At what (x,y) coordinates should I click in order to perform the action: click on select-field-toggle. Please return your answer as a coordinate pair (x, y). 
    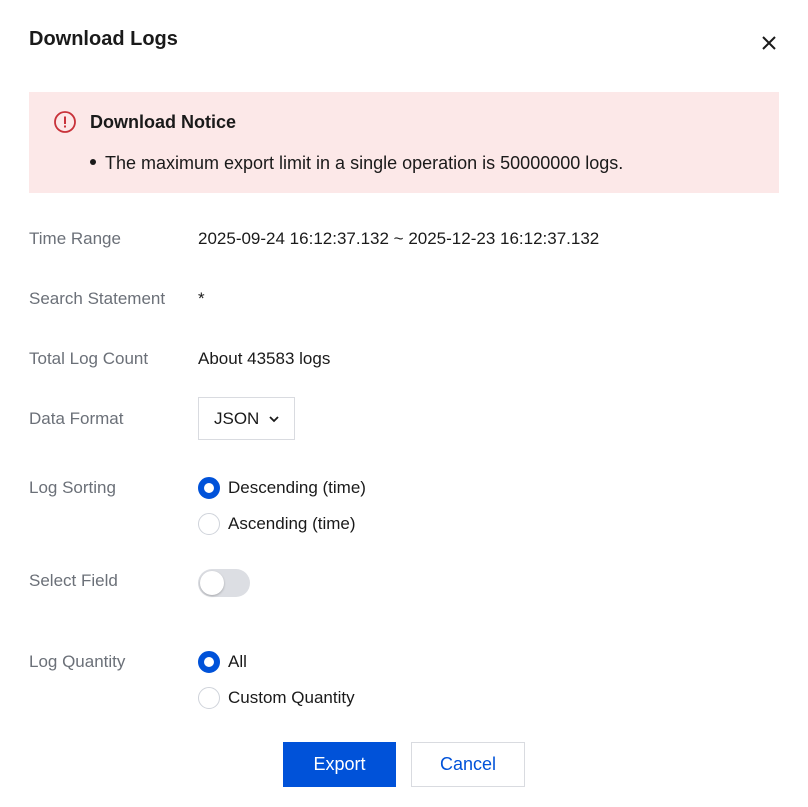
    Looking at the image, I should click on (224, 583).